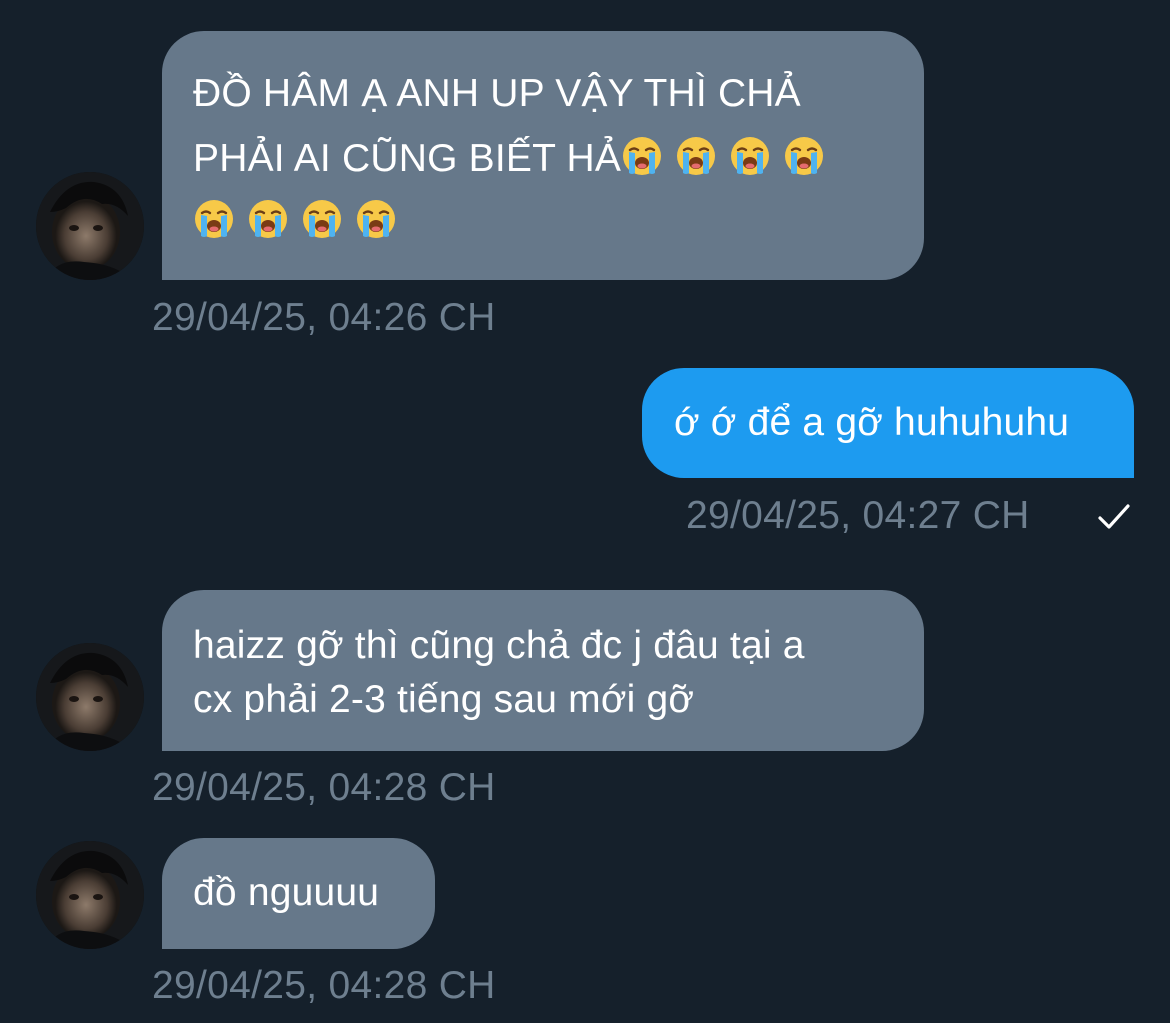 This screenshot has width=1170, height=1023. What do you see at coordinates (324, 317) in the screenshot?
I see `message-timestamp: 29/04/25, 04:26 CH` at bounding box center [324, 317].